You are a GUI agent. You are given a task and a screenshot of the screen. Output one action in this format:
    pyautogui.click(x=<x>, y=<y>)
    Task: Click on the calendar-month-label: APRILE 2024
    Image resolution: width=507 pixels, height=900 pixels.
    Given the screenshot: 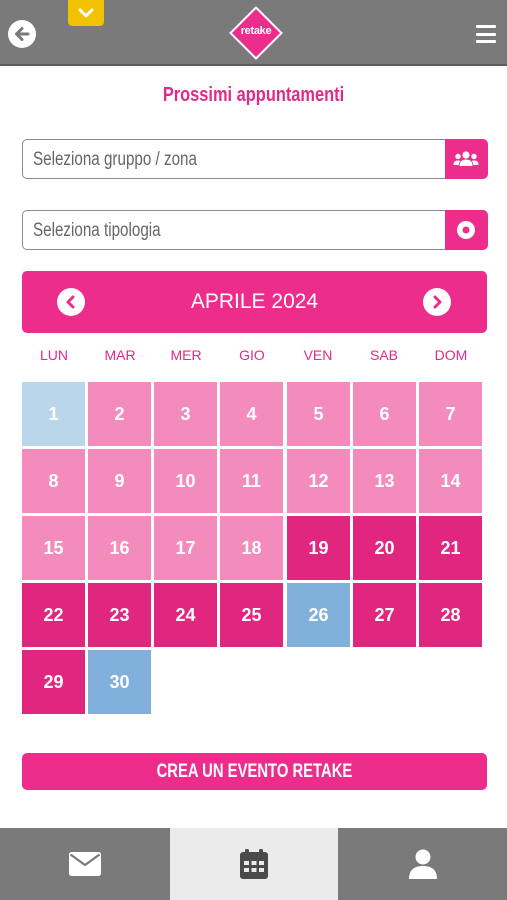 What is the action you would take?
    pyautogui.click(x=254, y=301)
    